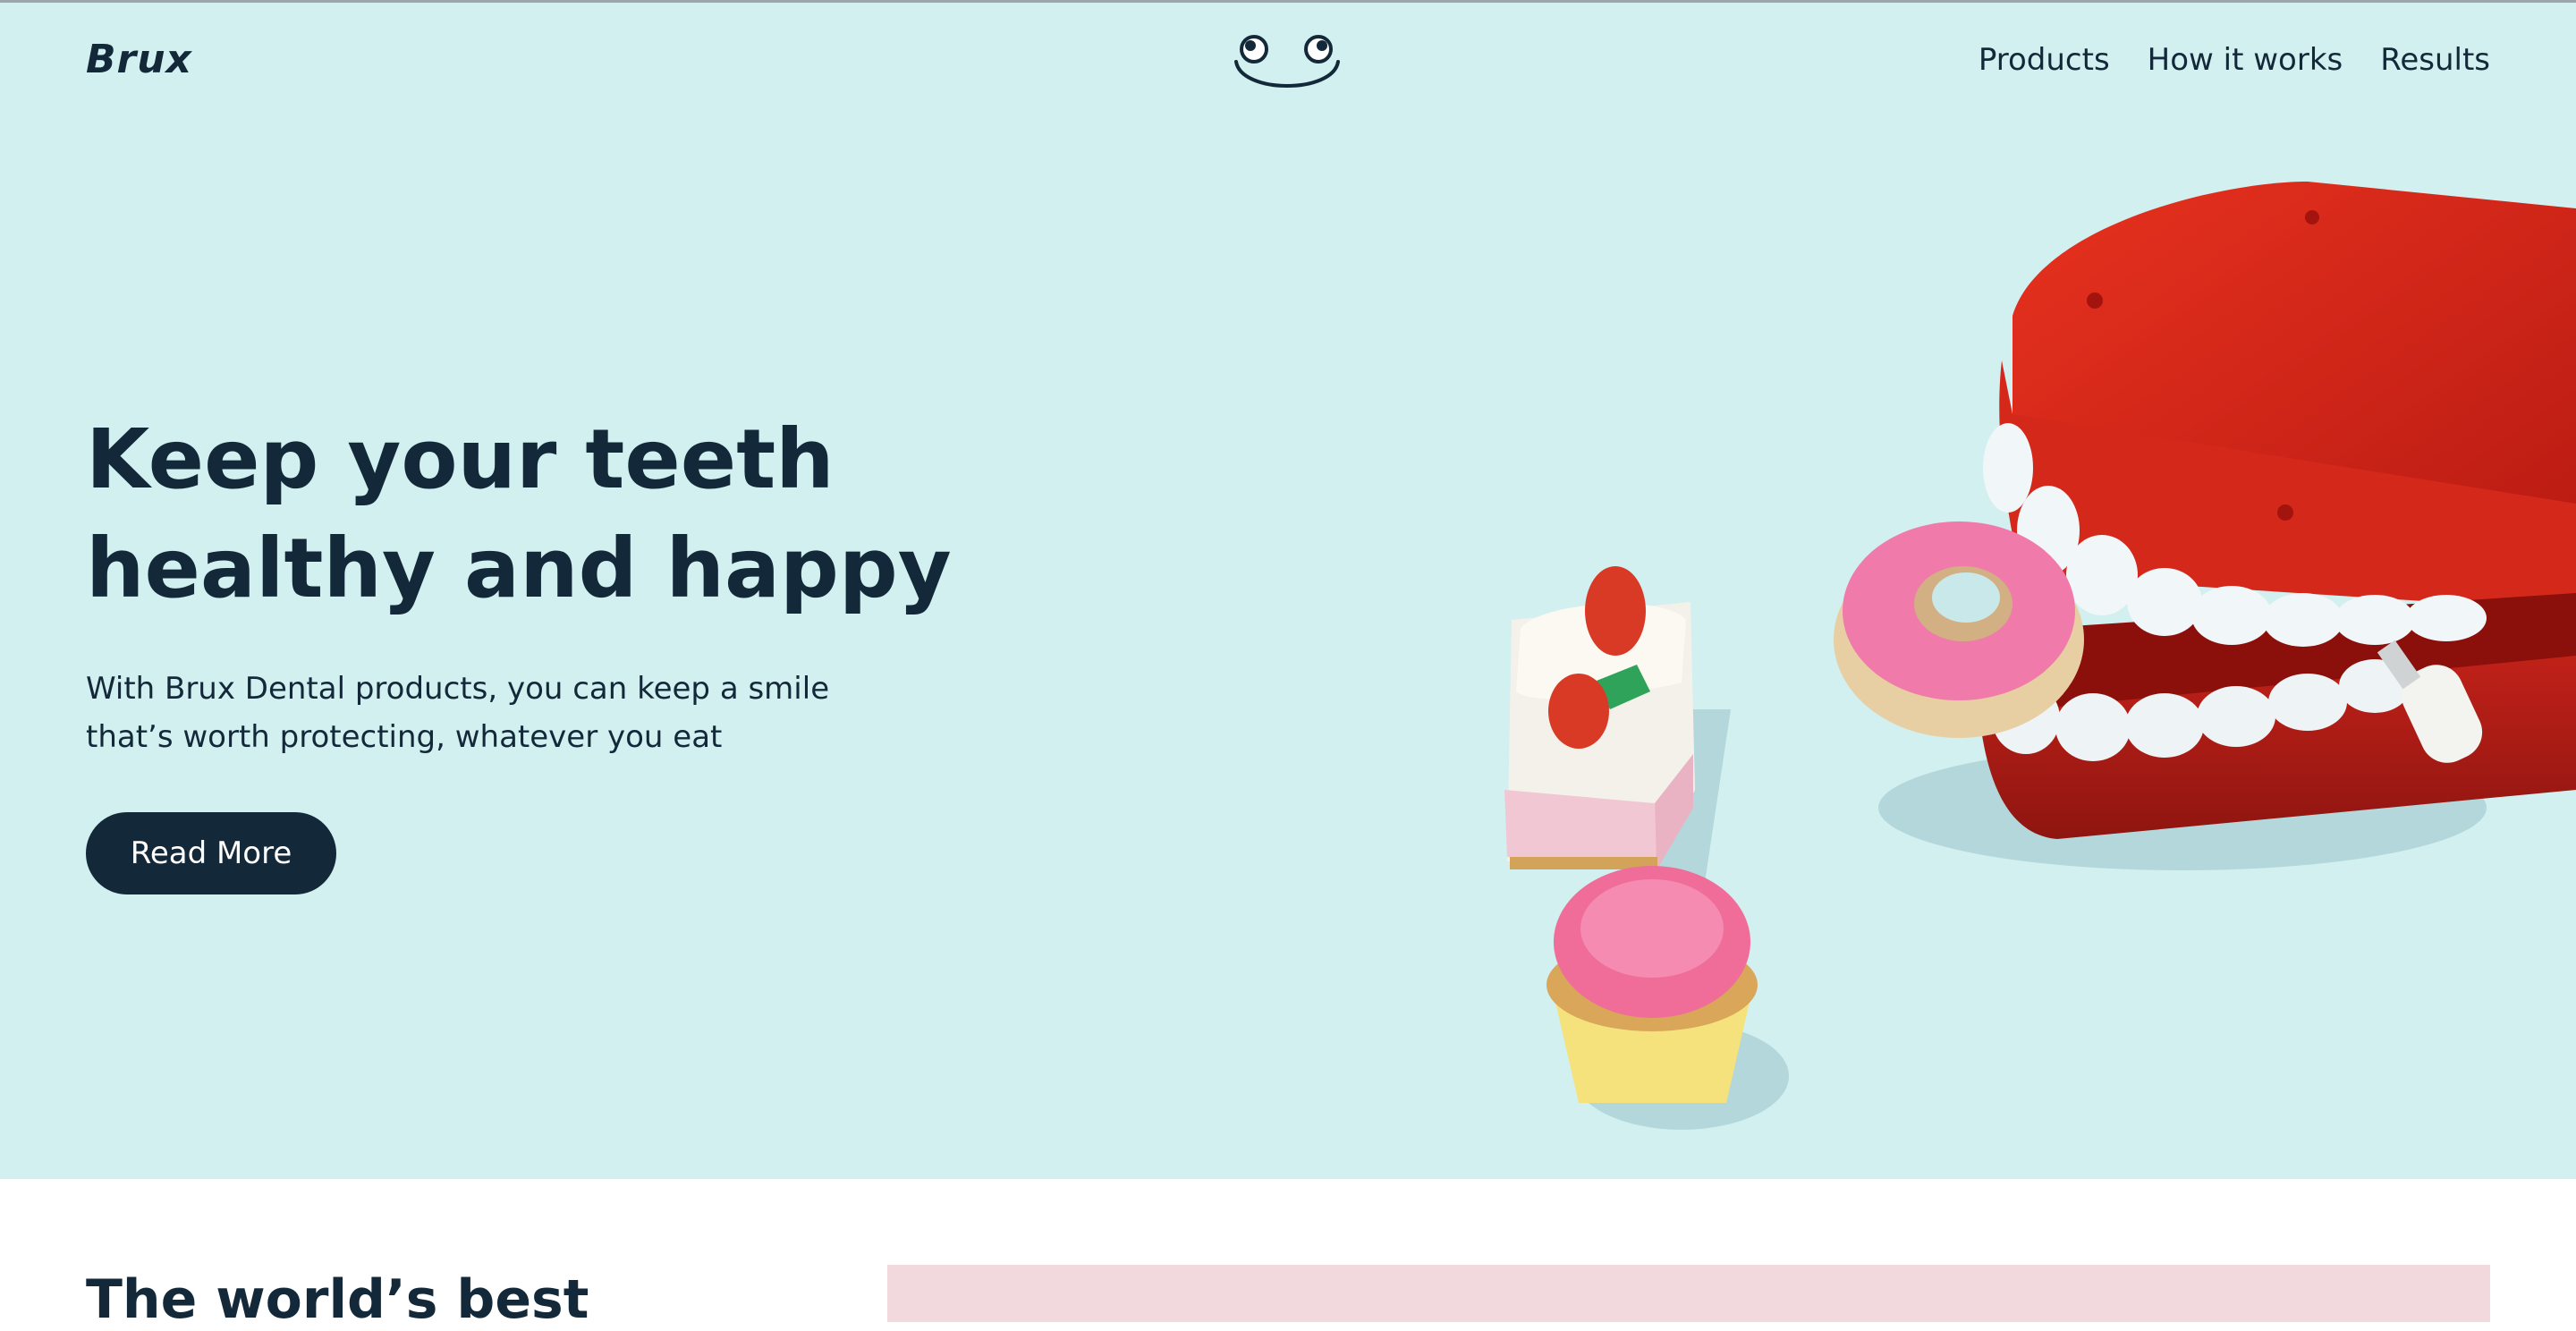 The image size is (2576, 1331). I want to click on brand-logo: Brux, so click(139, 60).